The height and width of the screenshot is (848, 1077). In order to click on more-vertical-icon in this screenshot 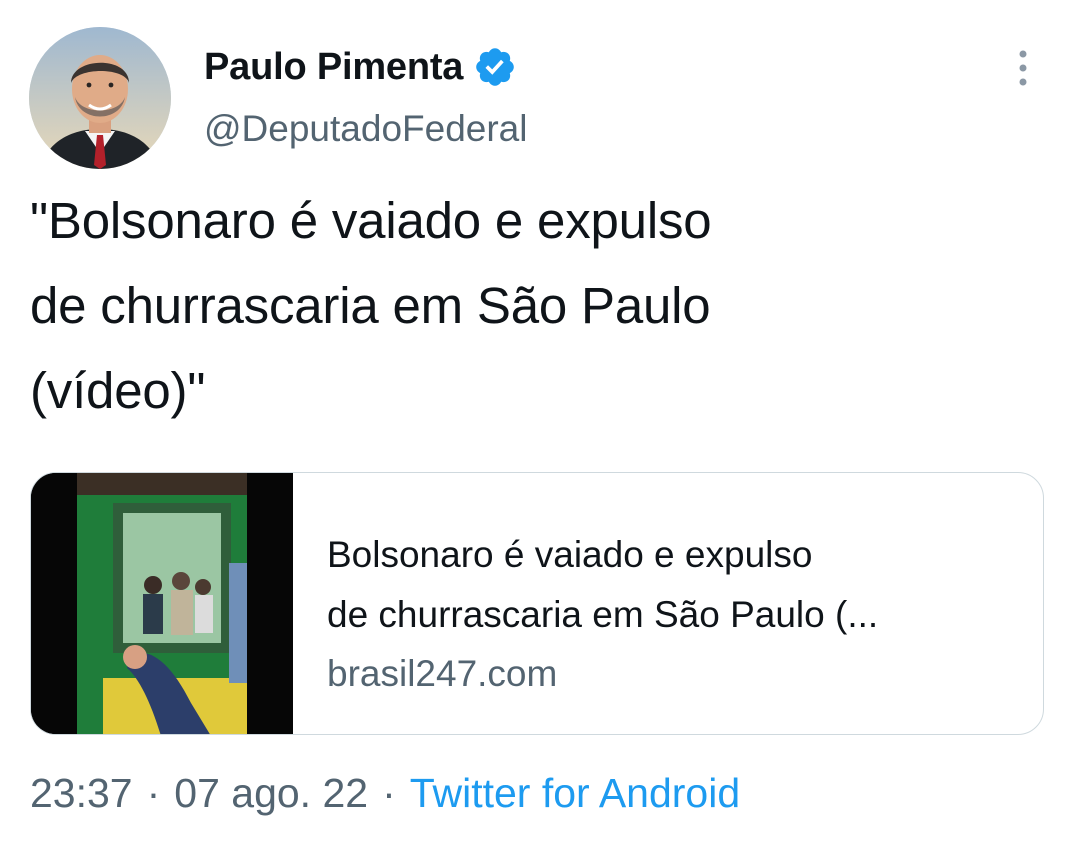, I will do `click(1023, 68)`.